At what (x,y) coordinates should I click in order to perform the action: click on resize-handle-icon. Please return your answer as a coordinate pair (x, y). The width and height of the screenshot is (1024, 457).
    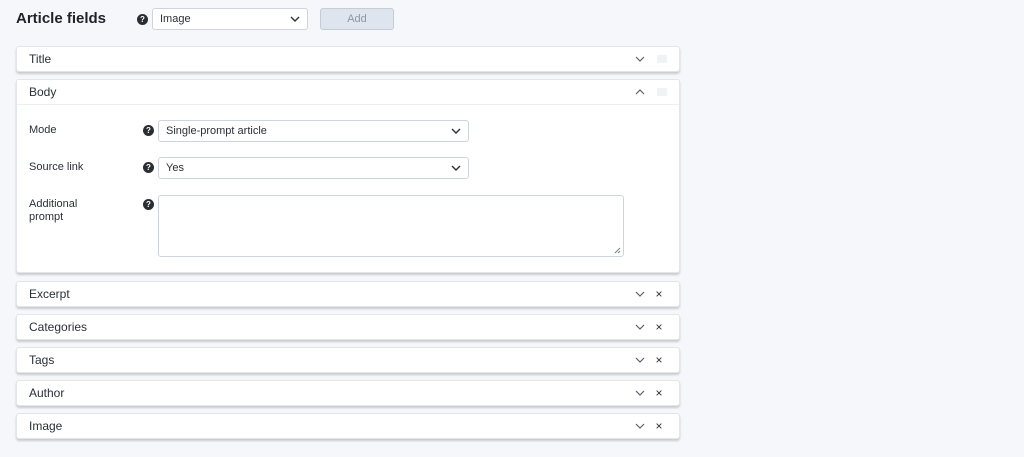
    Looking at the image, I should click on (617, 250).